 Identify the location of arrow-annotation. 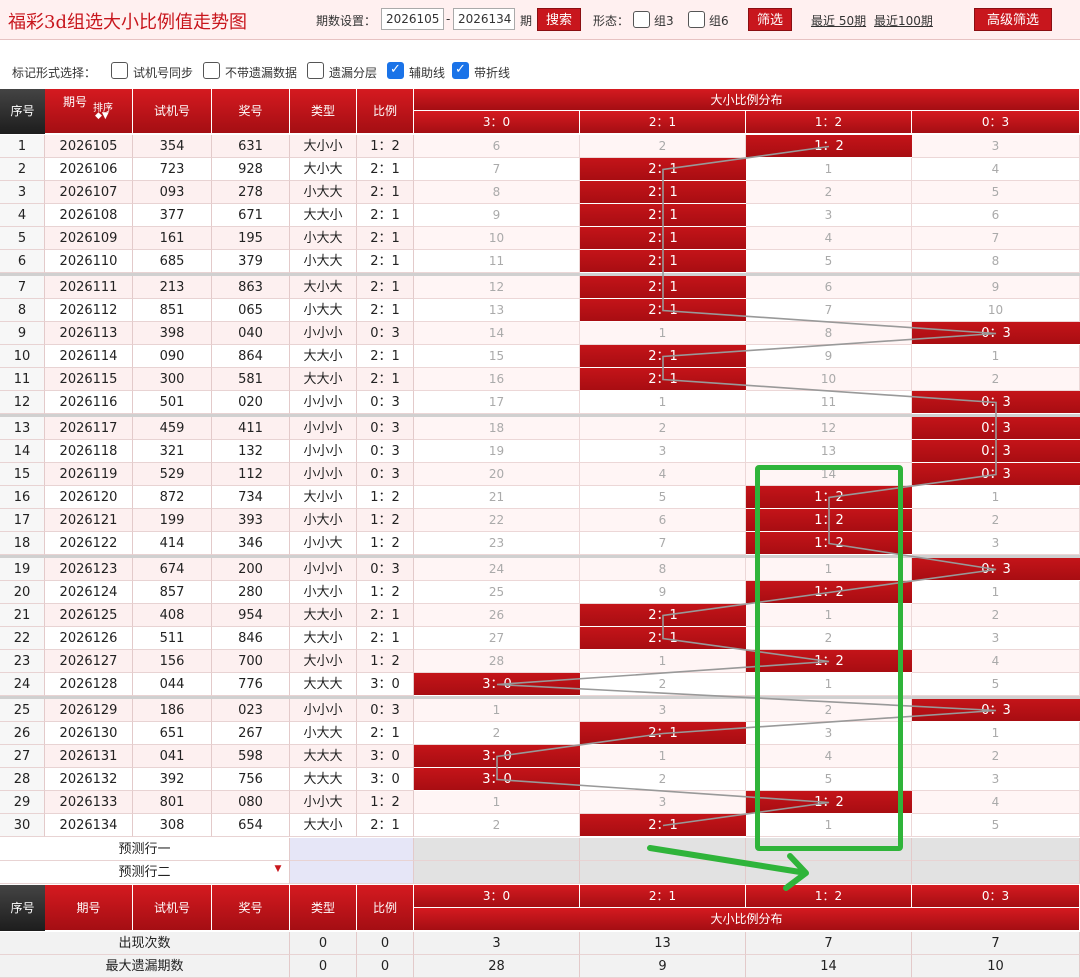
(728, 868).